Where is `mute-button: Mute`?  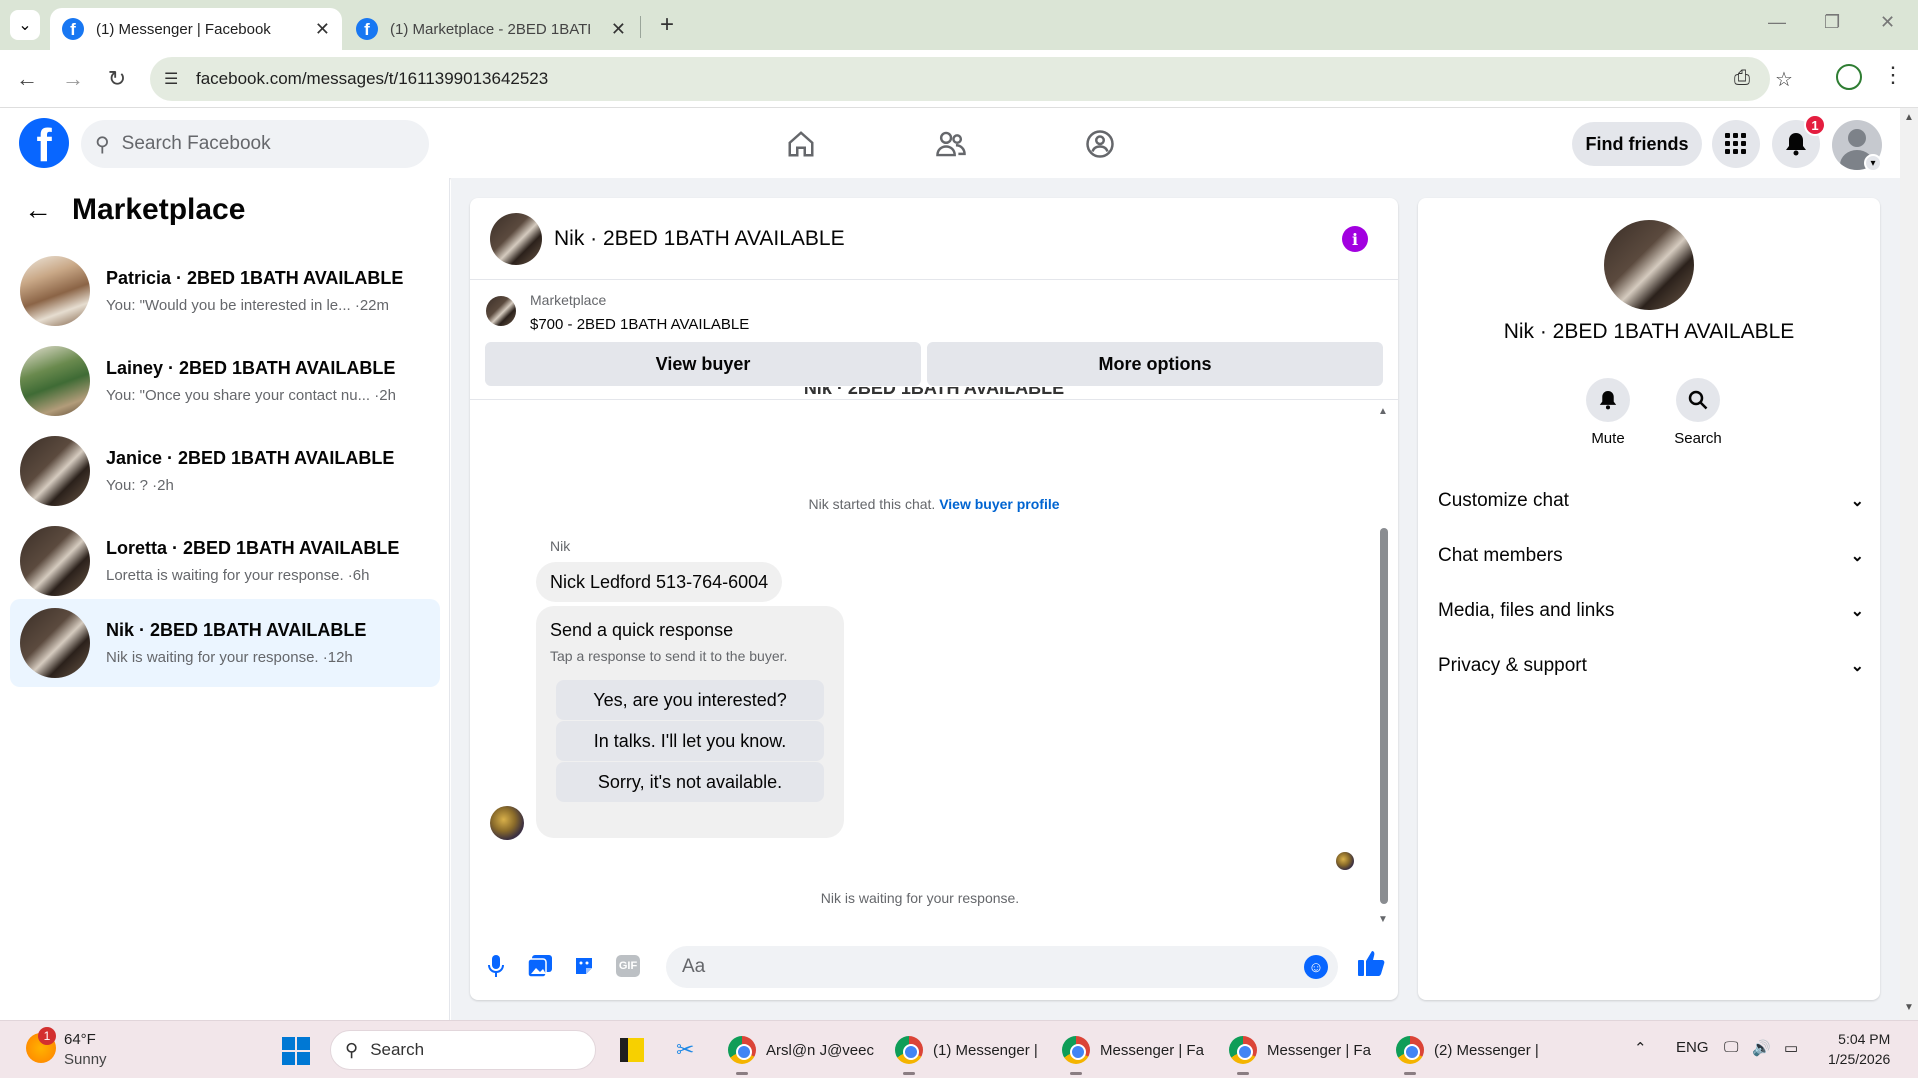 mute-button: Mute is located at coordinates (1608, 412).